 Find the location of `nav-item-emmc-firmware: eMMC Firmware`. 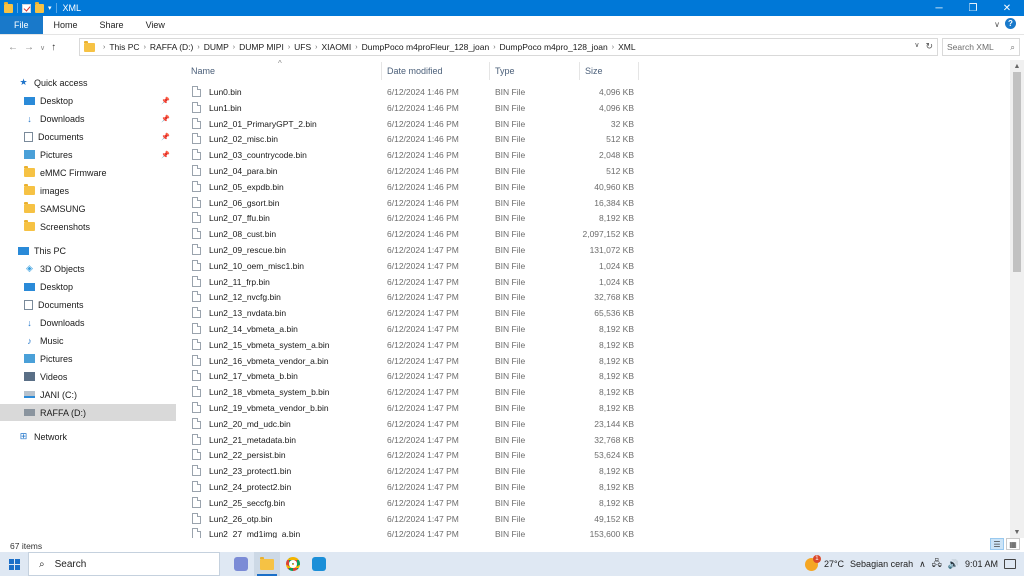

nav-item-emmc-firmware: eMMC Firmware is located at coordinates (88, 172).